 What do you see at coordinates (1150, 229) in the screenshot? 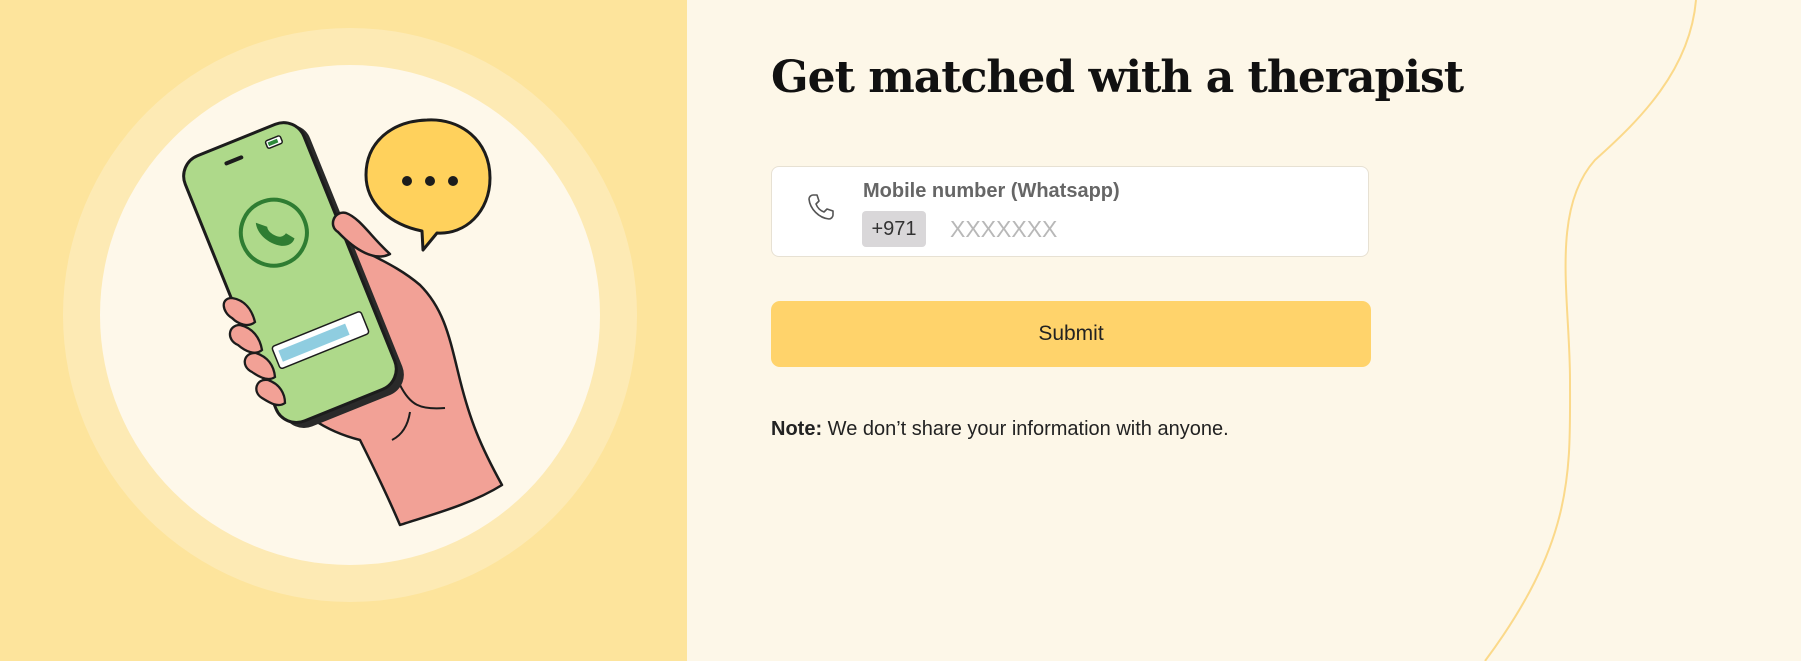
I see `phone-number-input` at bounding box center [1150, 229].